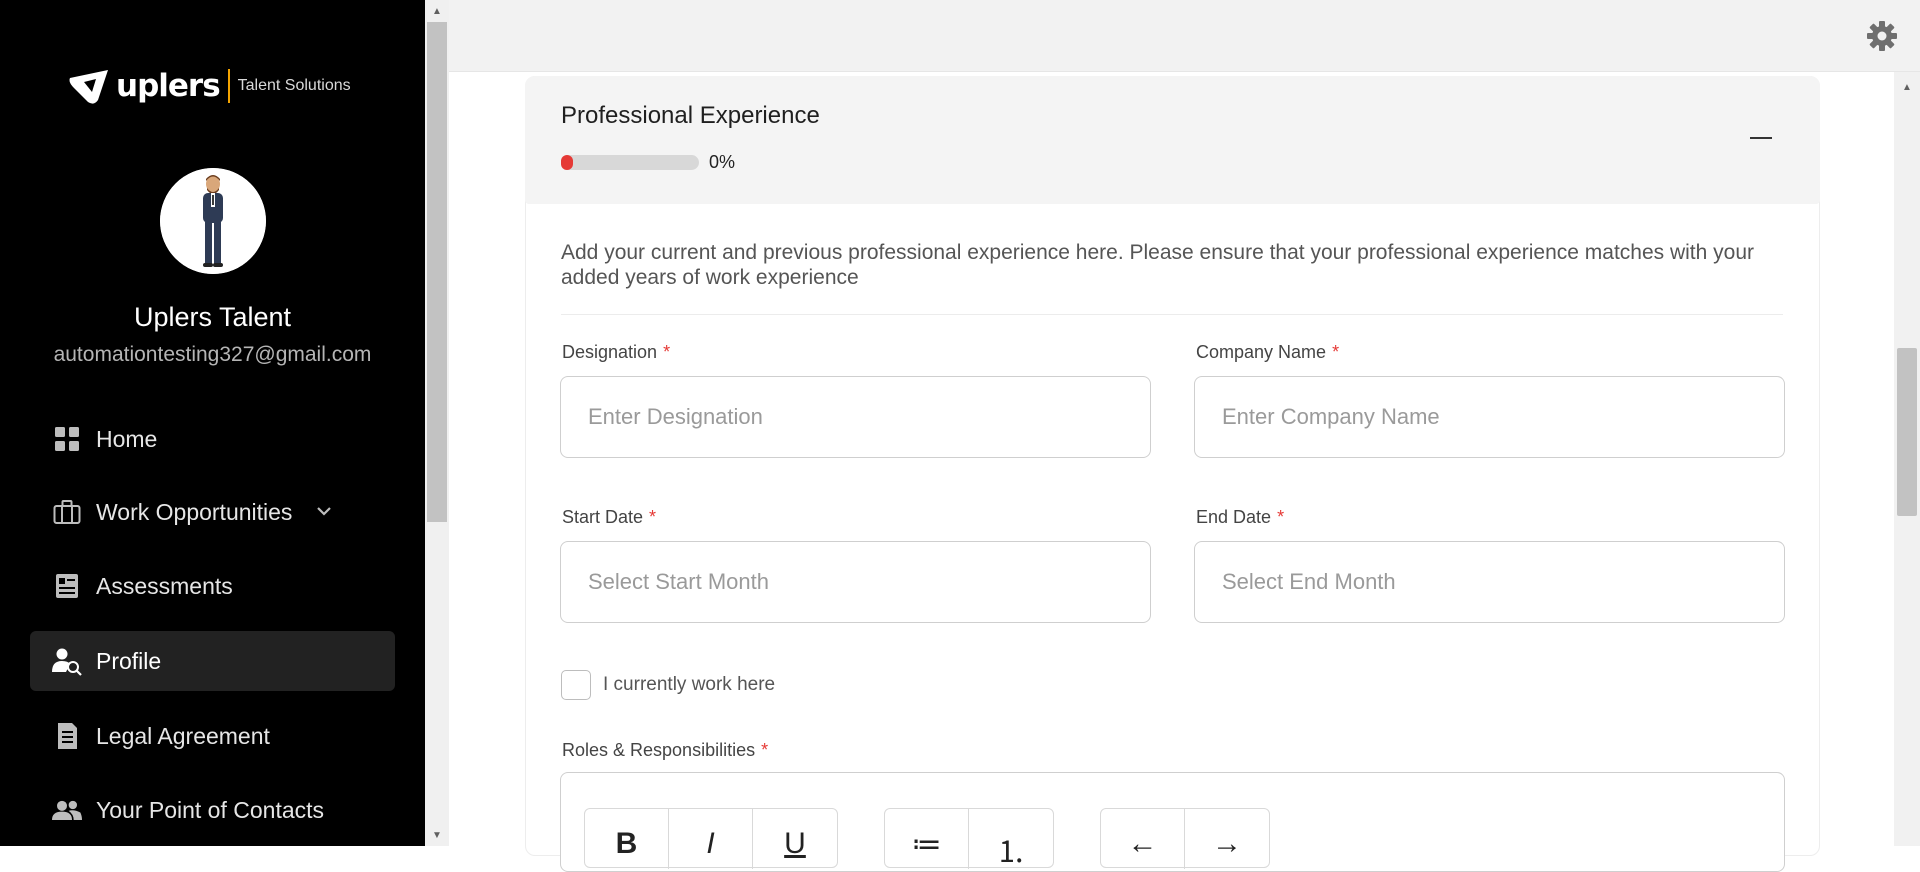  I want to click on sidebar-item-home: Home, so click(212, 439).